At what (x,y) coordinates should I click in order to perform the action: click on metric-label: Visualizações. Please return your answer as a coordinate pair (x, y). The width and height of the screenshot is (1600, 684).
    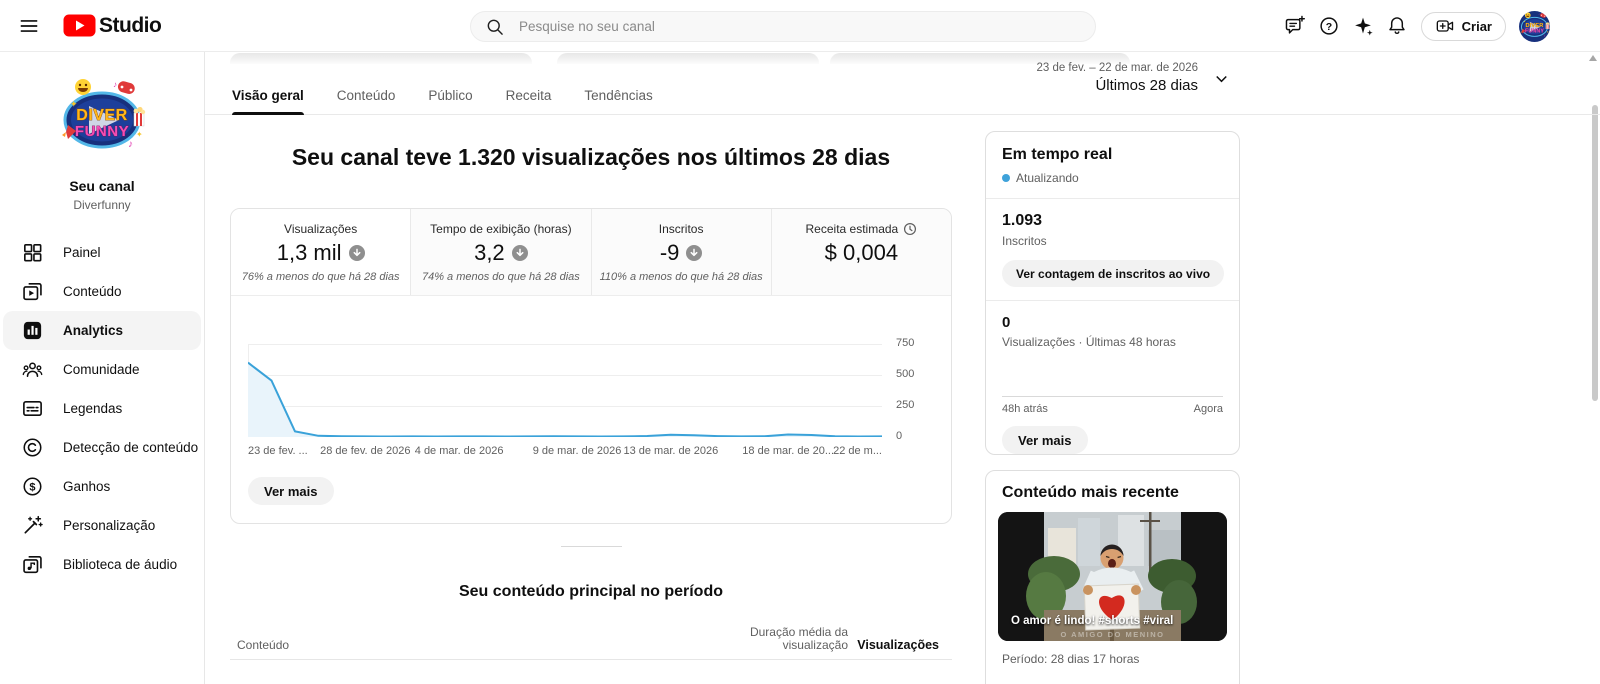
    Looking at the image, I should click on (321, 229).